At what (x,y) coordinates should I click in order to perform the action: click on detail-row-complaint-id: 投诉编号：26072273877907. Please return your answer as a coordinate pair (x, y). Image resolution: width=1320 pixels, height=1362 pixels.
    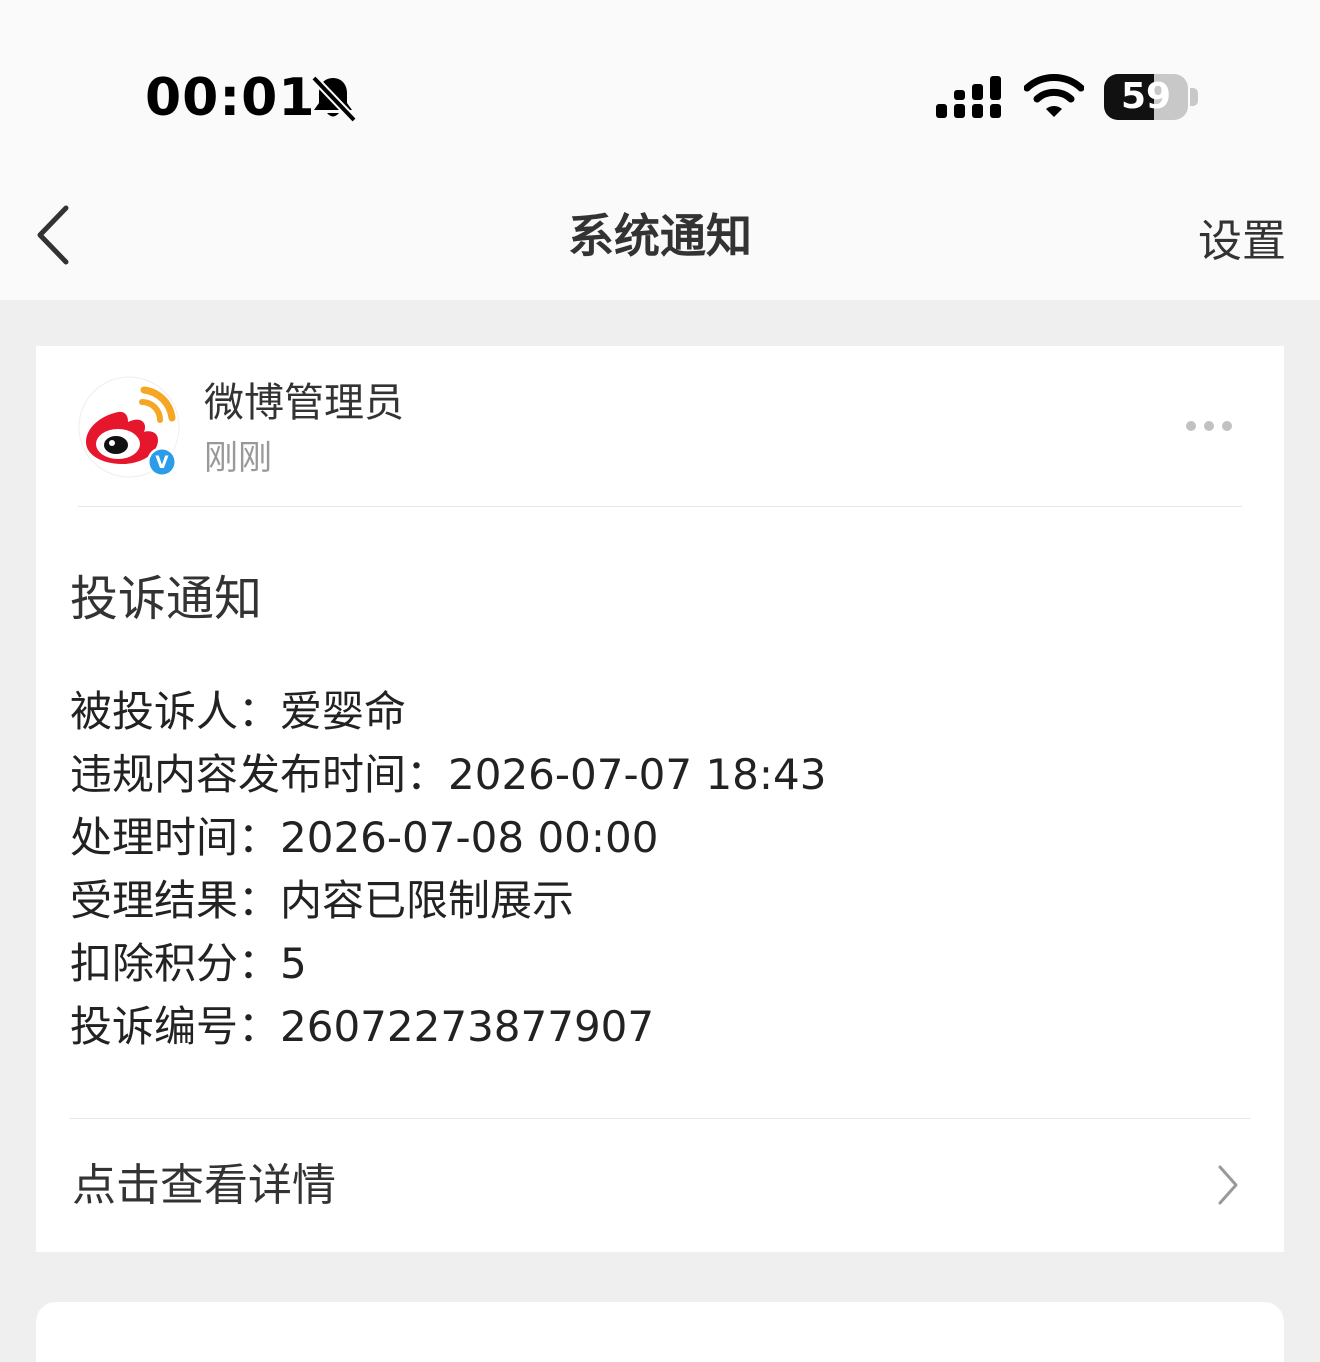
    Looking at the image, I should click on (448, 1026).